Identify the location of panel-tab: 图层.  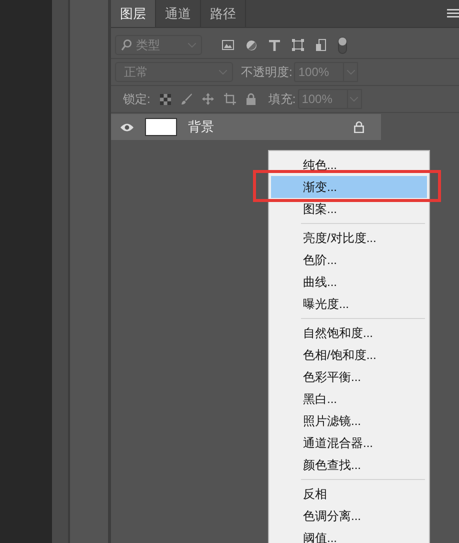
(133, 13).